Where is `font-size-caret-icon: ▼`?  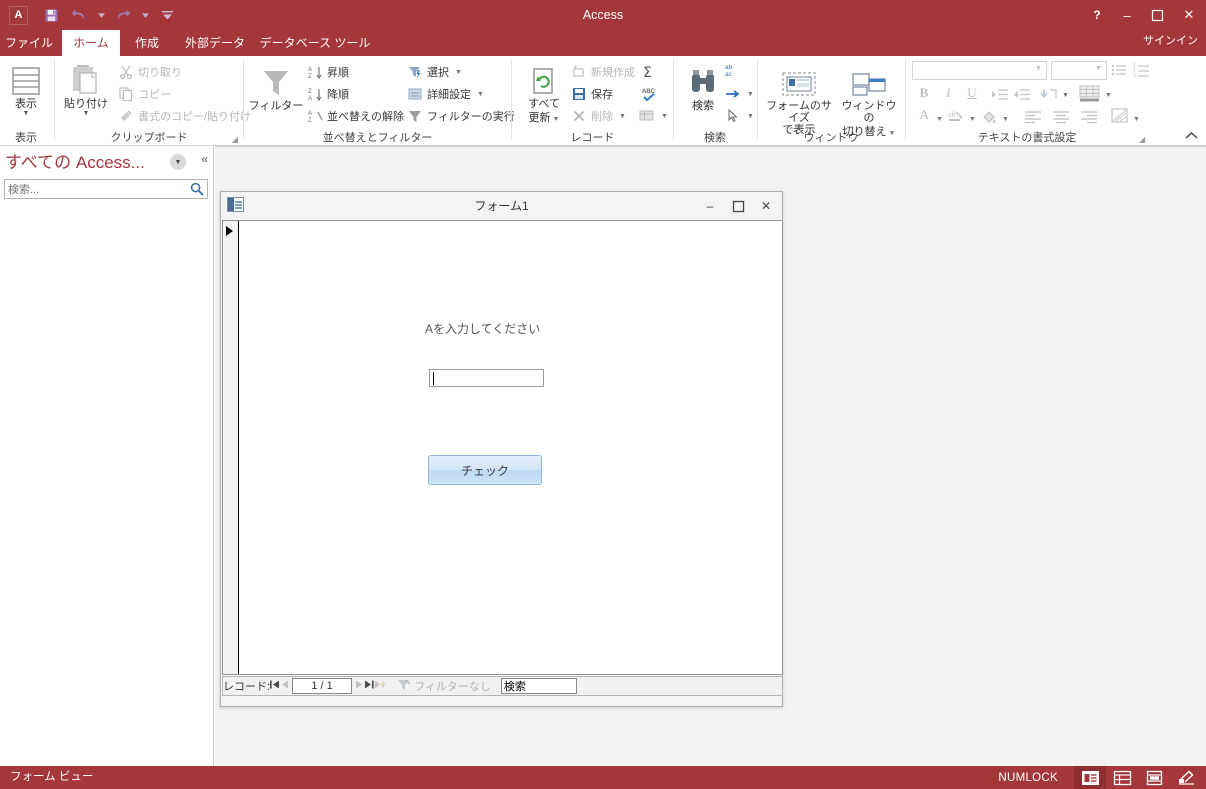
font-size-caret-icon: ▼ is located at coordinates (1098, 68).